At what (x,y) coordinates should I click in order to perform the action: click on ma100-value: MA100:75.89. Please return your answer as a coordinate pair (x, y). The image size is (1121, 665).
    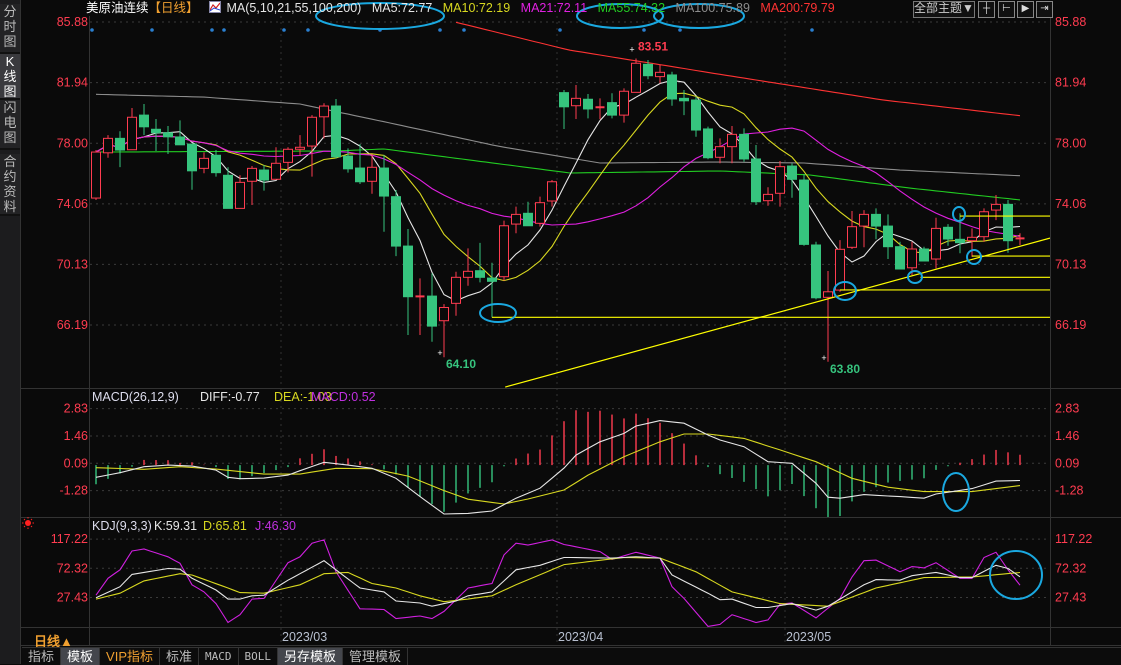
    Looking at the image, I should click on (712, 8).